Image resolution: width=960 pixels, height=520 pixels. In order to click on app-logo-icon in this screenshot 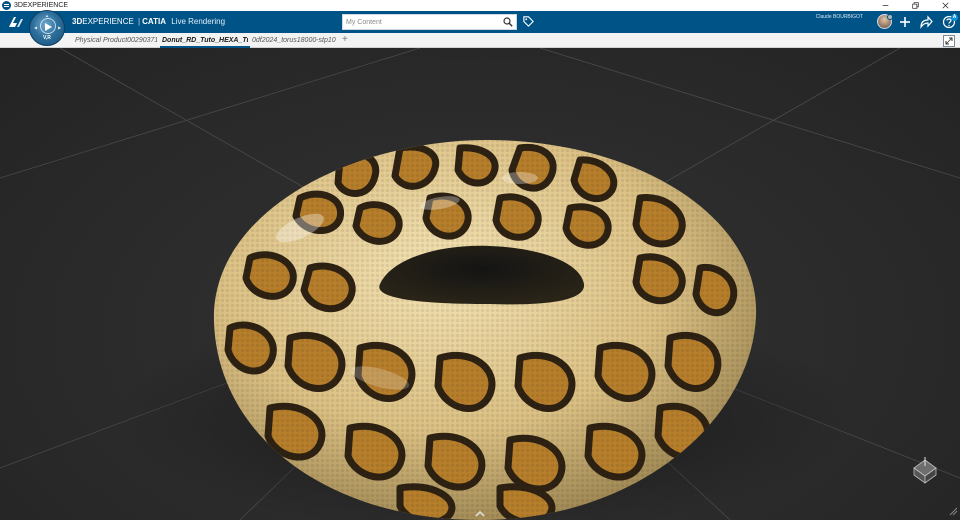, I will do `click(6, 5)`.